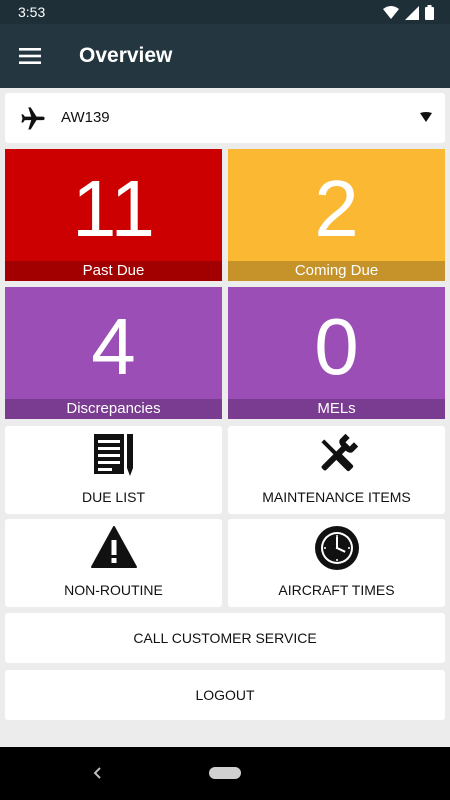  I want to click on home-pill-icon, so click(225, 773).